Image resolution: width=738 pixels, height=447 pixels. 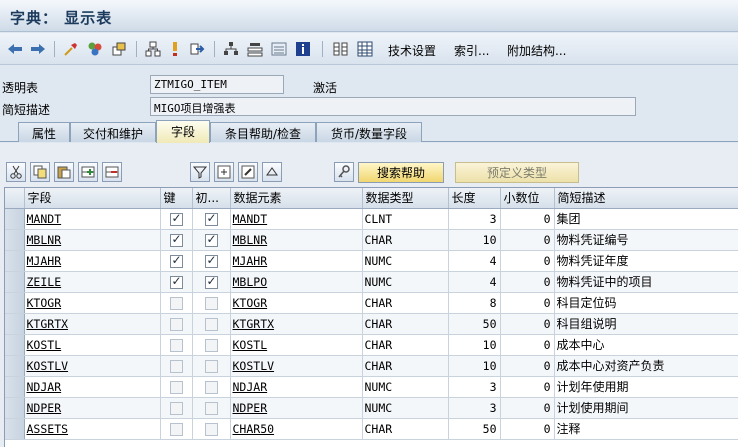 I want to click on paste-icon, so click(x=64, y=172).